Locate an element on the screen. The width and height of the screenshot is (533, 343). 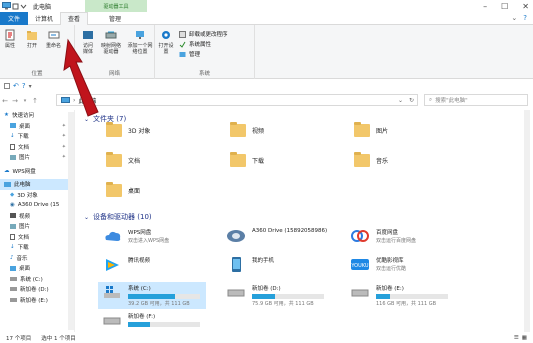
open-button: 打开 is located at coordinates (32, 39).